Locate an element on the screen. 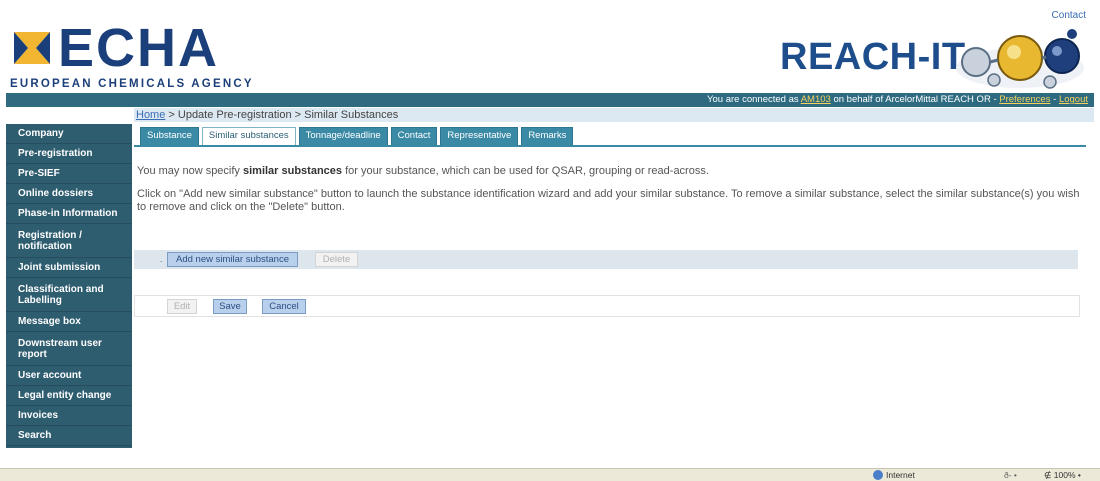 This screenshot has width=1100, height=481. globe-icon is located at coordinates (878, 475).